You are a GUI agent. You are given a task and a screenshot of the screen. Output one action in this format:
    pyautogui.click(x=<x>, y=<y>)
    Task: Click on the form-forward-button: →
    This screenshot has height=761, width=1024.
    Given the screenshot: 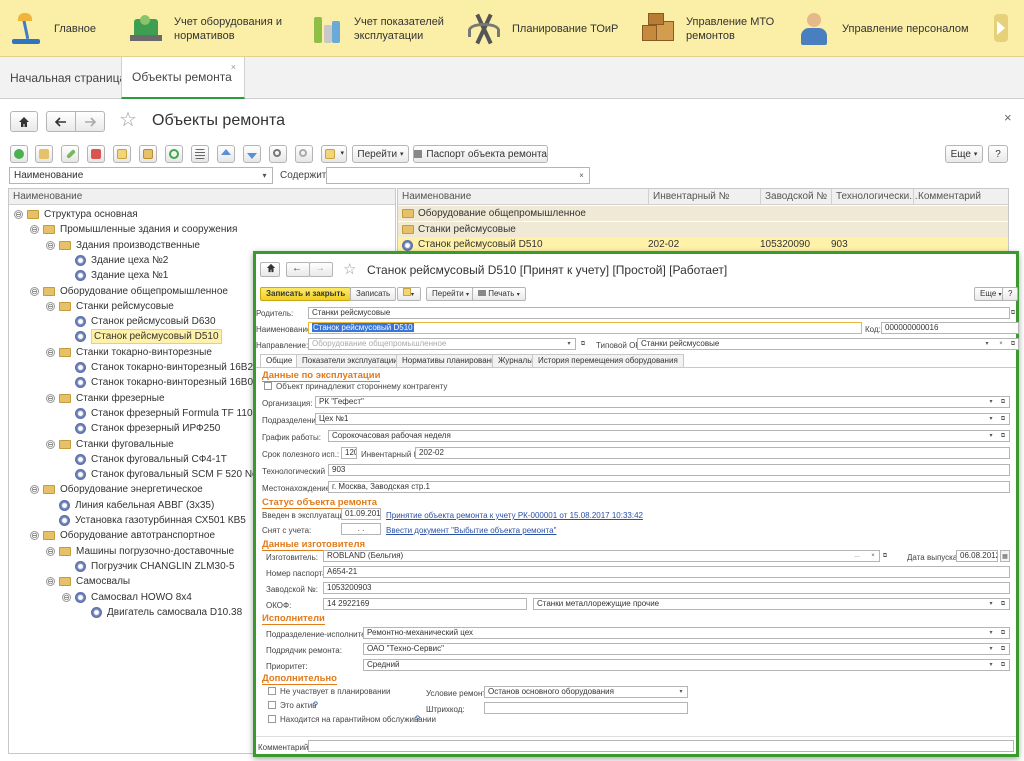 What is the action you would take?
    pyautogui.click(x=321, y=269)
    